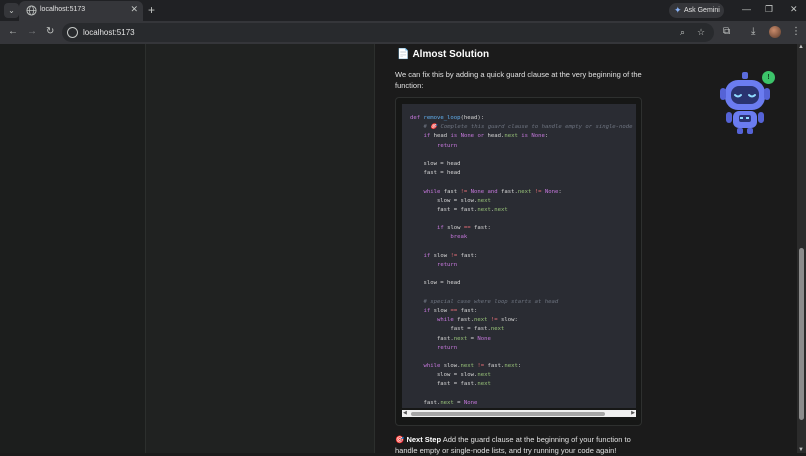 The height and width of the screenshot is (456, 806). Describe the element at coordinates (459, 237) in the screenshot. I see `code-line: break` at that location.